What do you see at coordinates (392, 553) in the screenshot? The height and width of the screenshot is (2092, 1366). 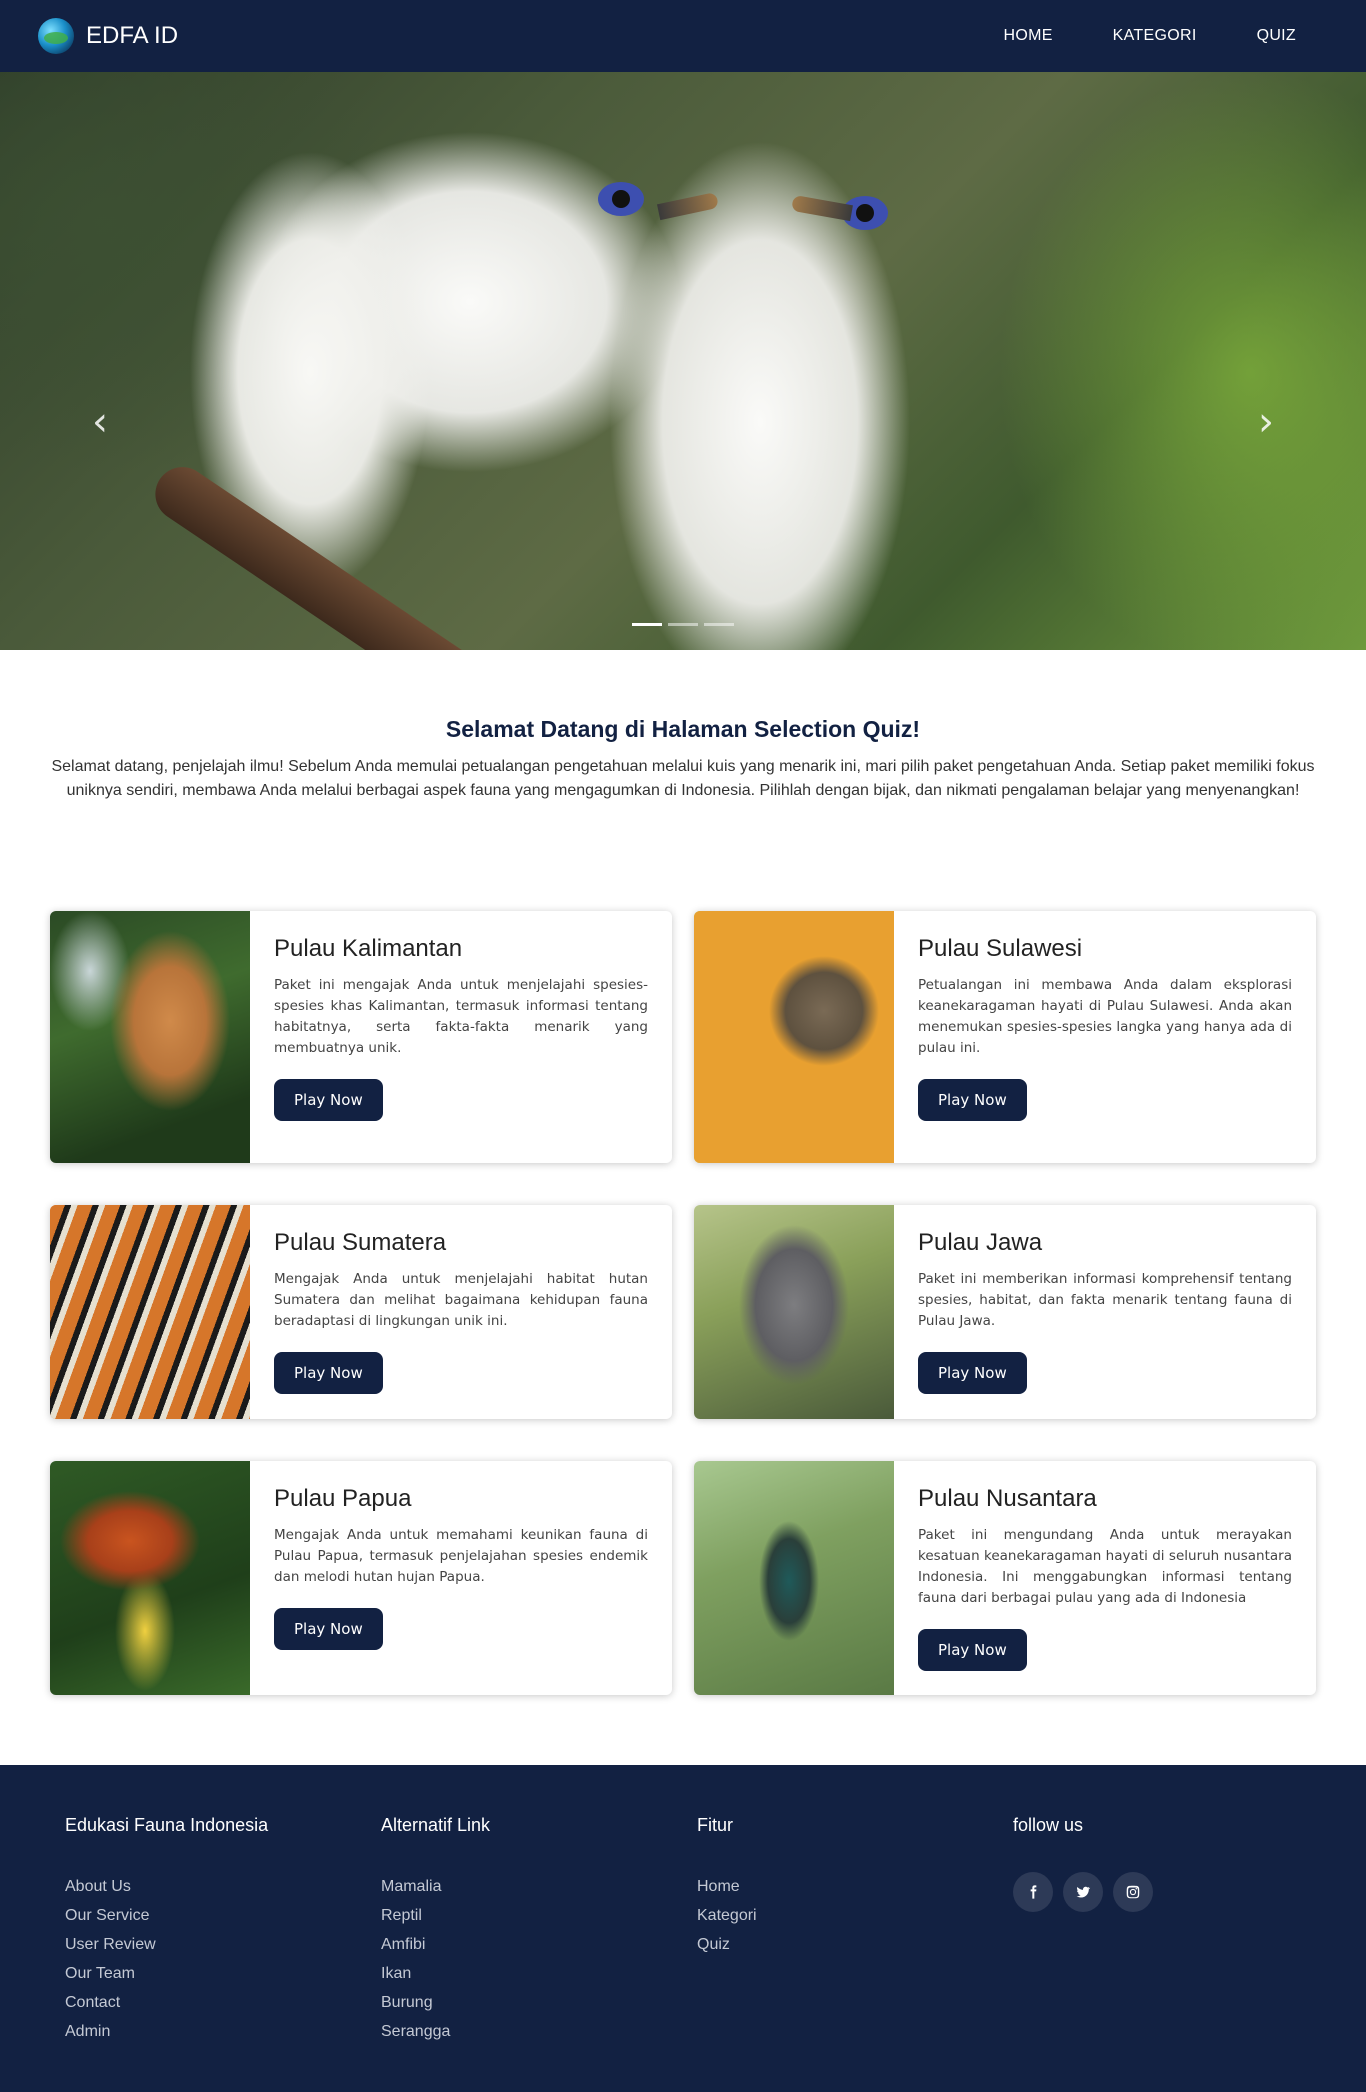 I see `branch-shape` at bounding box center [392, 553].